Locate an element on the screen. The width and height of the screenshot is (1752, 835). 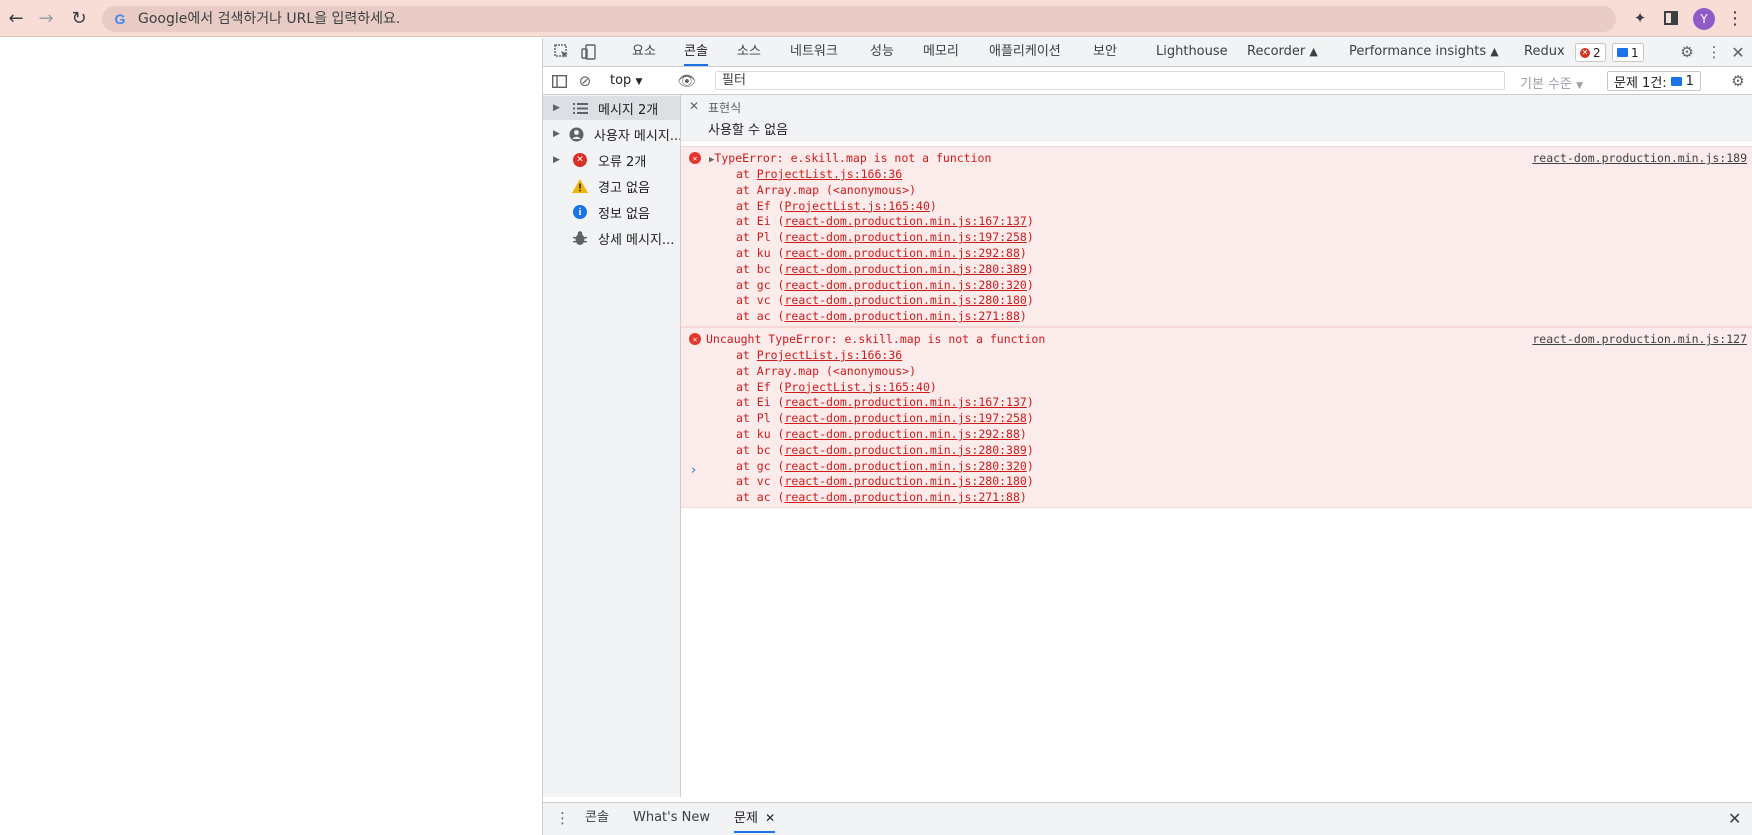
settings-icon: ⚙ is located at coordinates (1687, 52).